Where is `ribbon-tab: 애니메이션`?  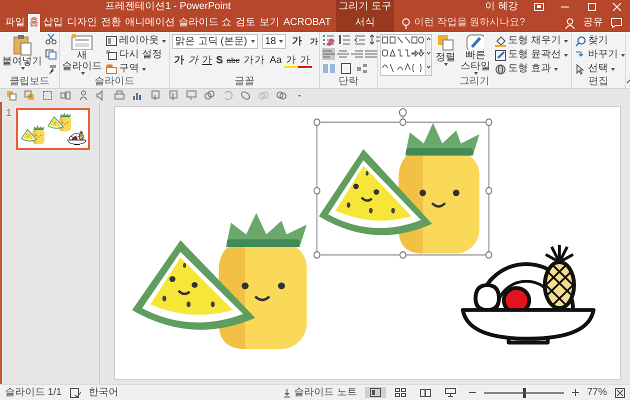 ribbon-tab: 애니메이션 is located at coordinates (150, 23).